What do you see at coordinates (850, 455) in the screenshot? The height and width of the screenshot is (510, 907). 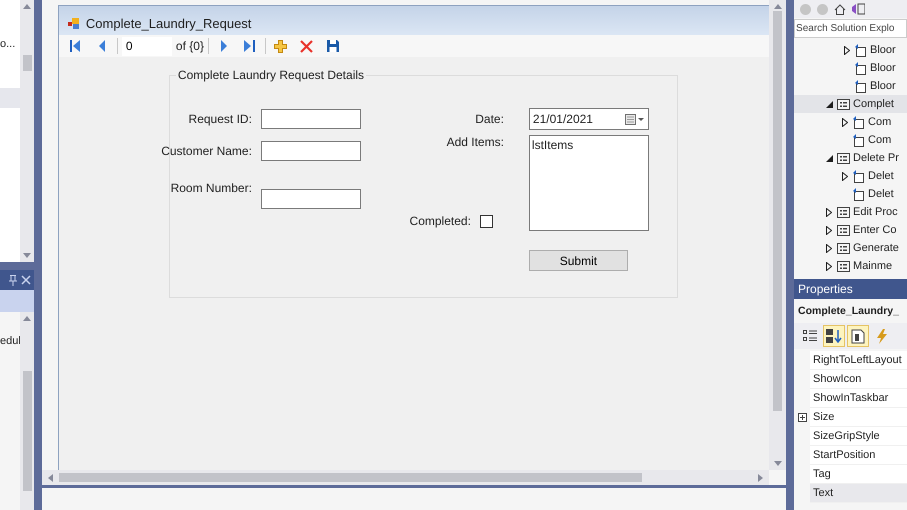 I see `property-row: StartPosition` at bounding box center [850, 455].